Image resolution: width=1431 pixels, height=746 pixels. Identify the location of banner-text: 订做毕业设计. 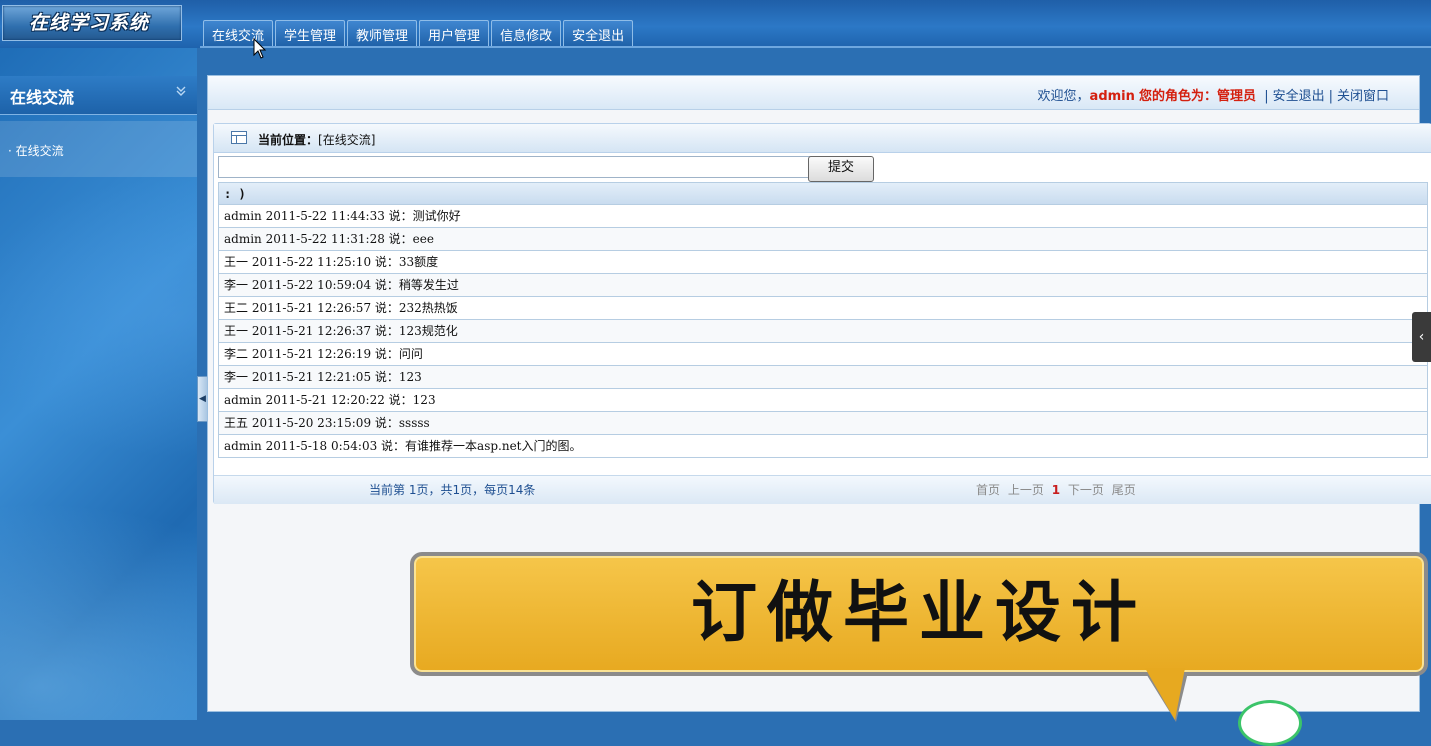
(919, 612).